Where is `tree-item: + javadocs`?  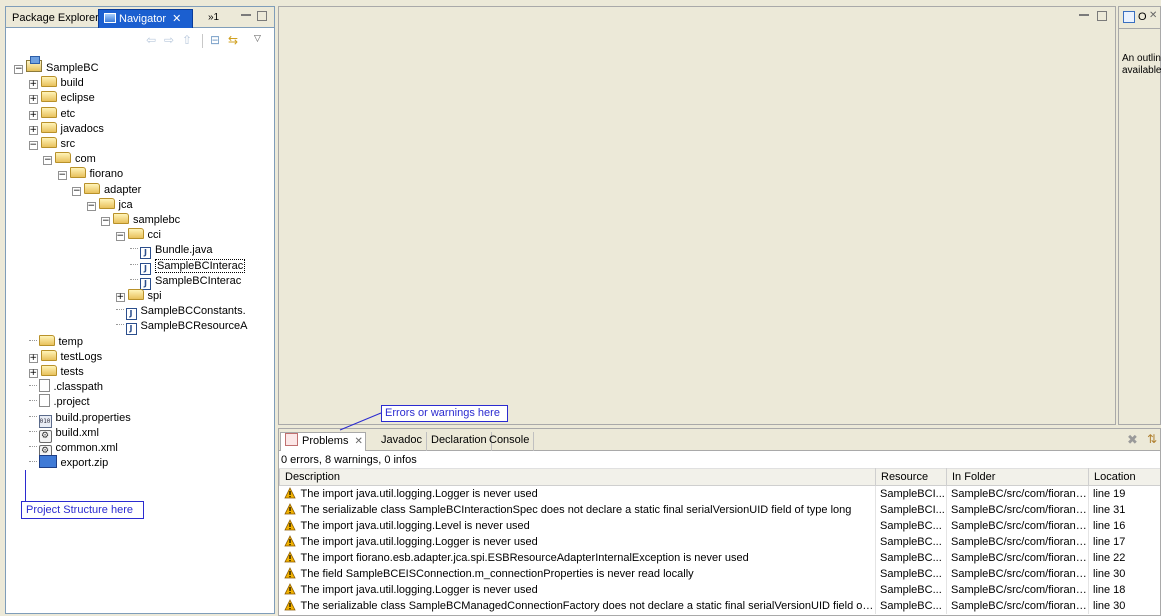 tree-item: + javadocs is located at coordinates (66, 129).